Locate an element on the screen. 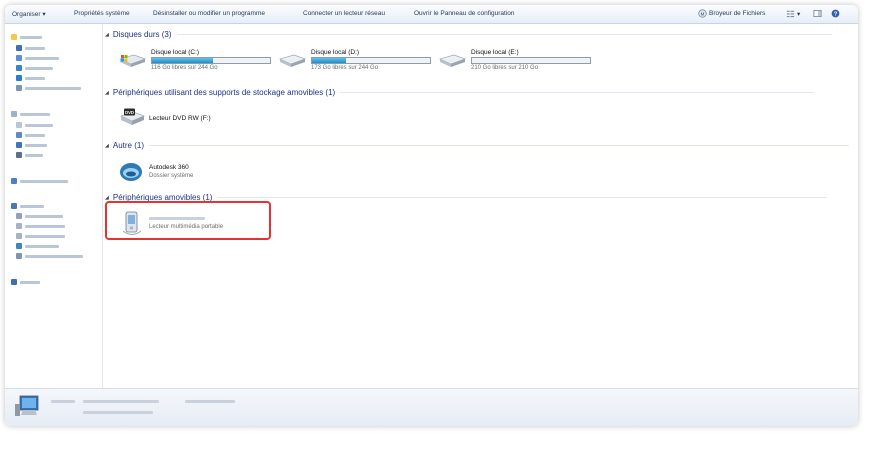 The width and height of the screenshot is (869, 451). drive-free-space: 173 Go libres sur 244 Go is located at coordinates (345, 68).